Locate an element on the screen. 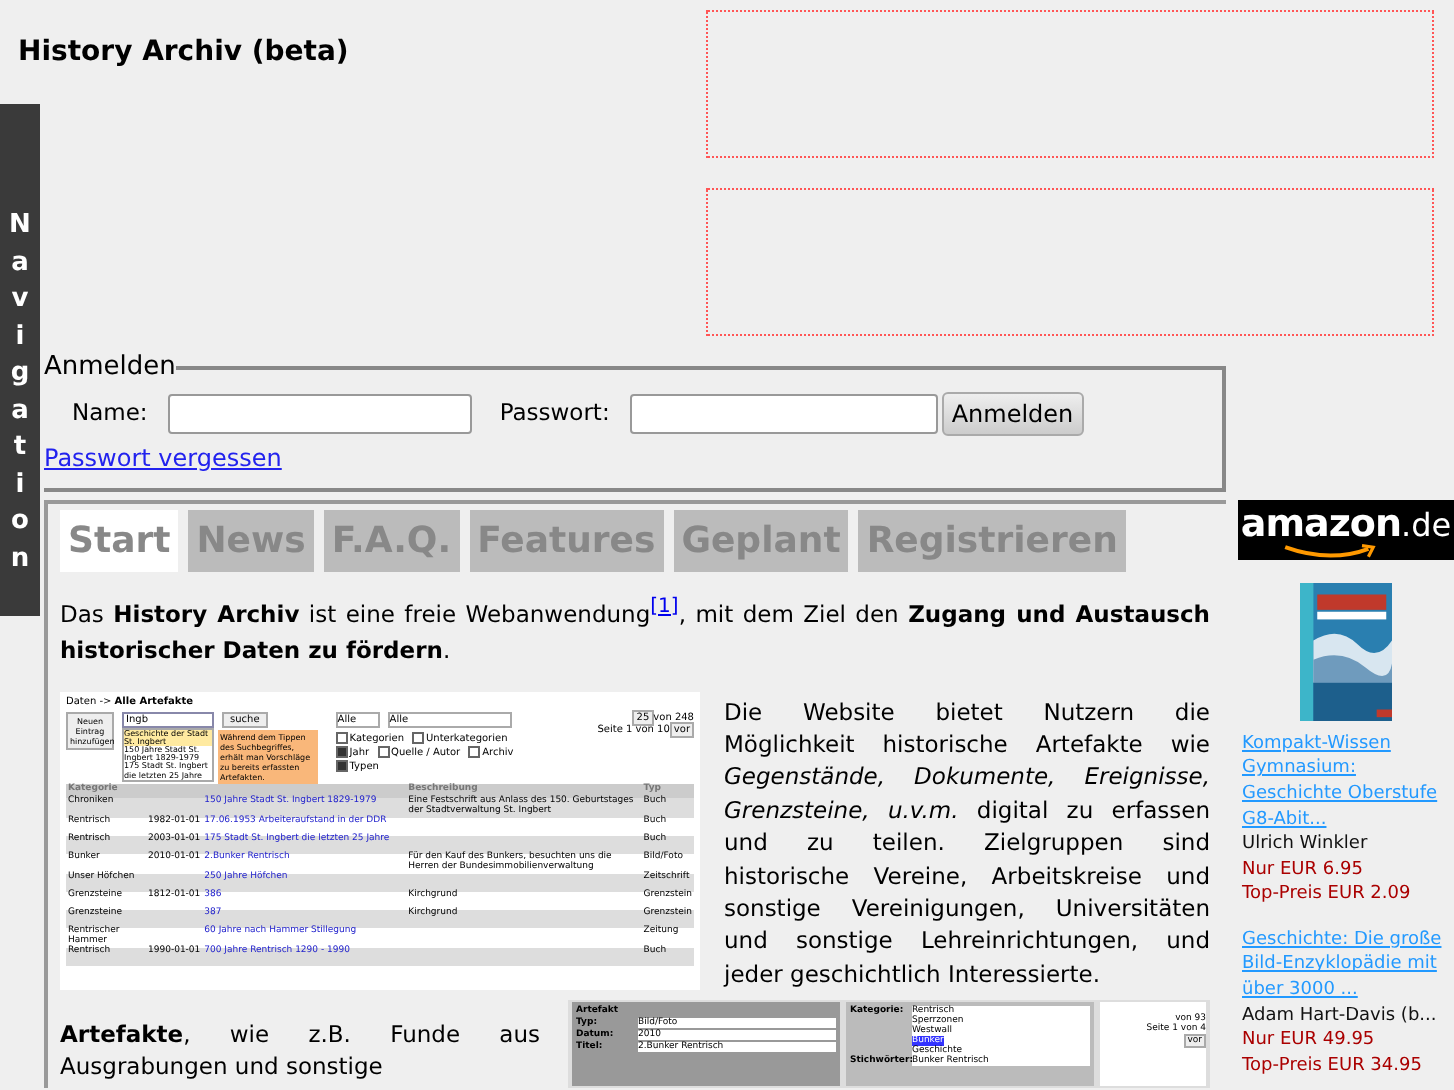 This screenshot has width=1454, height=1090. tab: Start is located at coordinates (119, 540).